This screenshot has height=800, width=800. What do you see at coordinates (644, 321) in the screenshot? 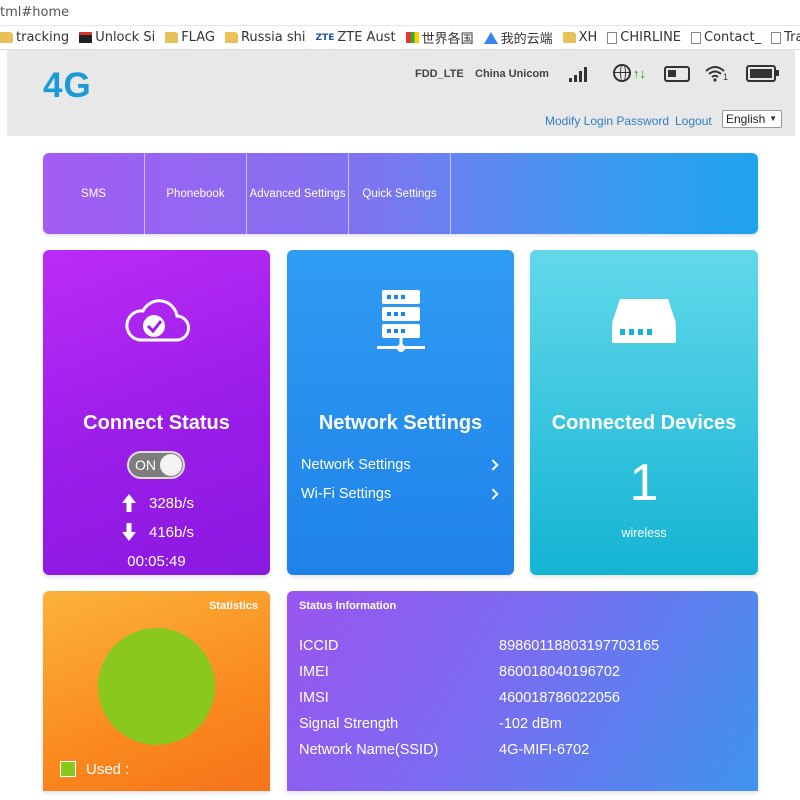
I see `router-device-icon` at bounding box center [644, 321].